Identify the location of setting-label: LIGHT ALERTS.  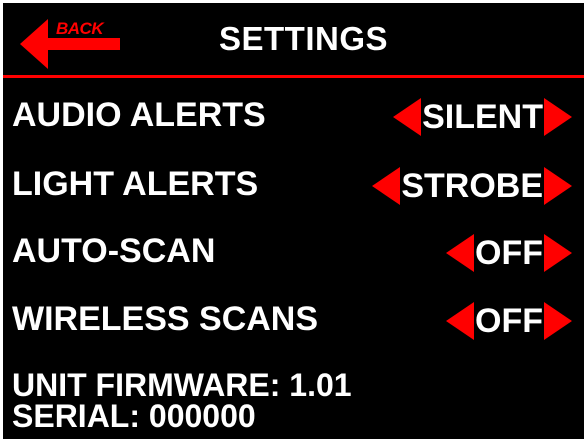
(135, 184).